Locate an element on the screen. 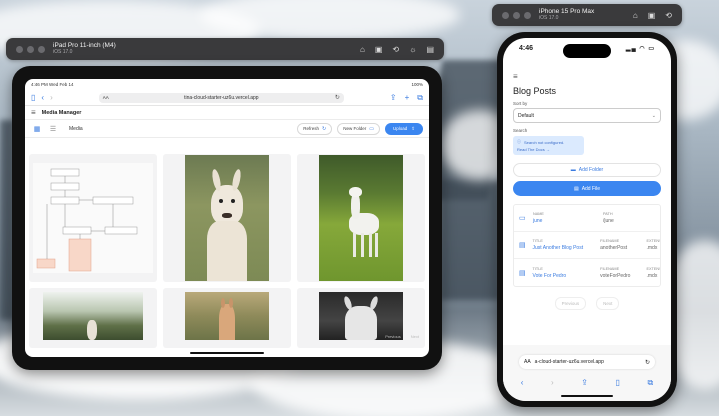 The width and height of the screenshot is (719, 416). add-folder-label: Add Folder is located at coordinates (591, 170).